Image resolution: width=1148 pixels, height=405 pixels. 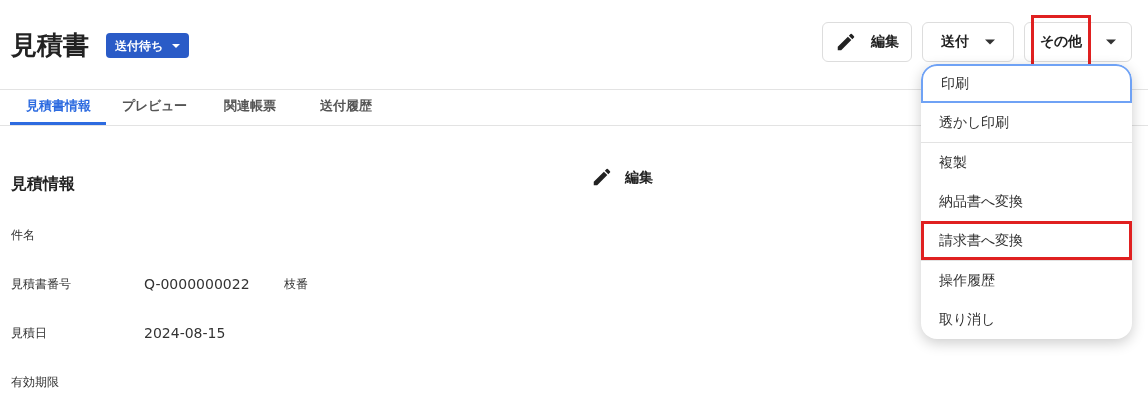 I want to click on menu-item: 操作履歴, so click(x=1026, y=280).